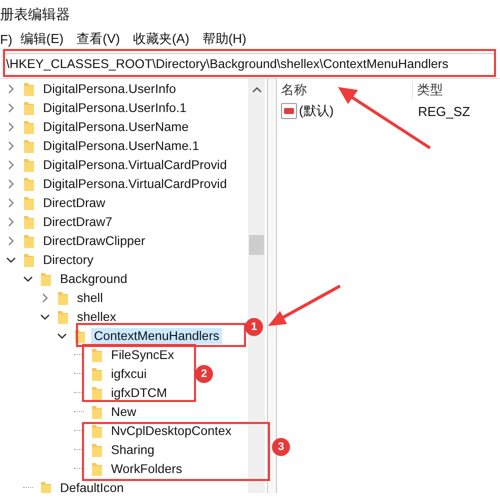  I want to click on tree-item: DirectDrawClipper, so click(94, 240).